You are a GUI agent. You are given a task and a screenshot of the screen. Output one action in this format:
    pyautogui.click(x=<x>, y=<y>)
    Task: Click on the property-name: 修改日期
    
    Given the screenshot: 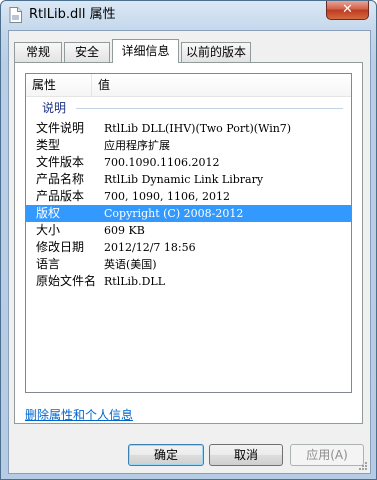 What is the action you would take?
    pyautogui.click(x=60, y=247)
    